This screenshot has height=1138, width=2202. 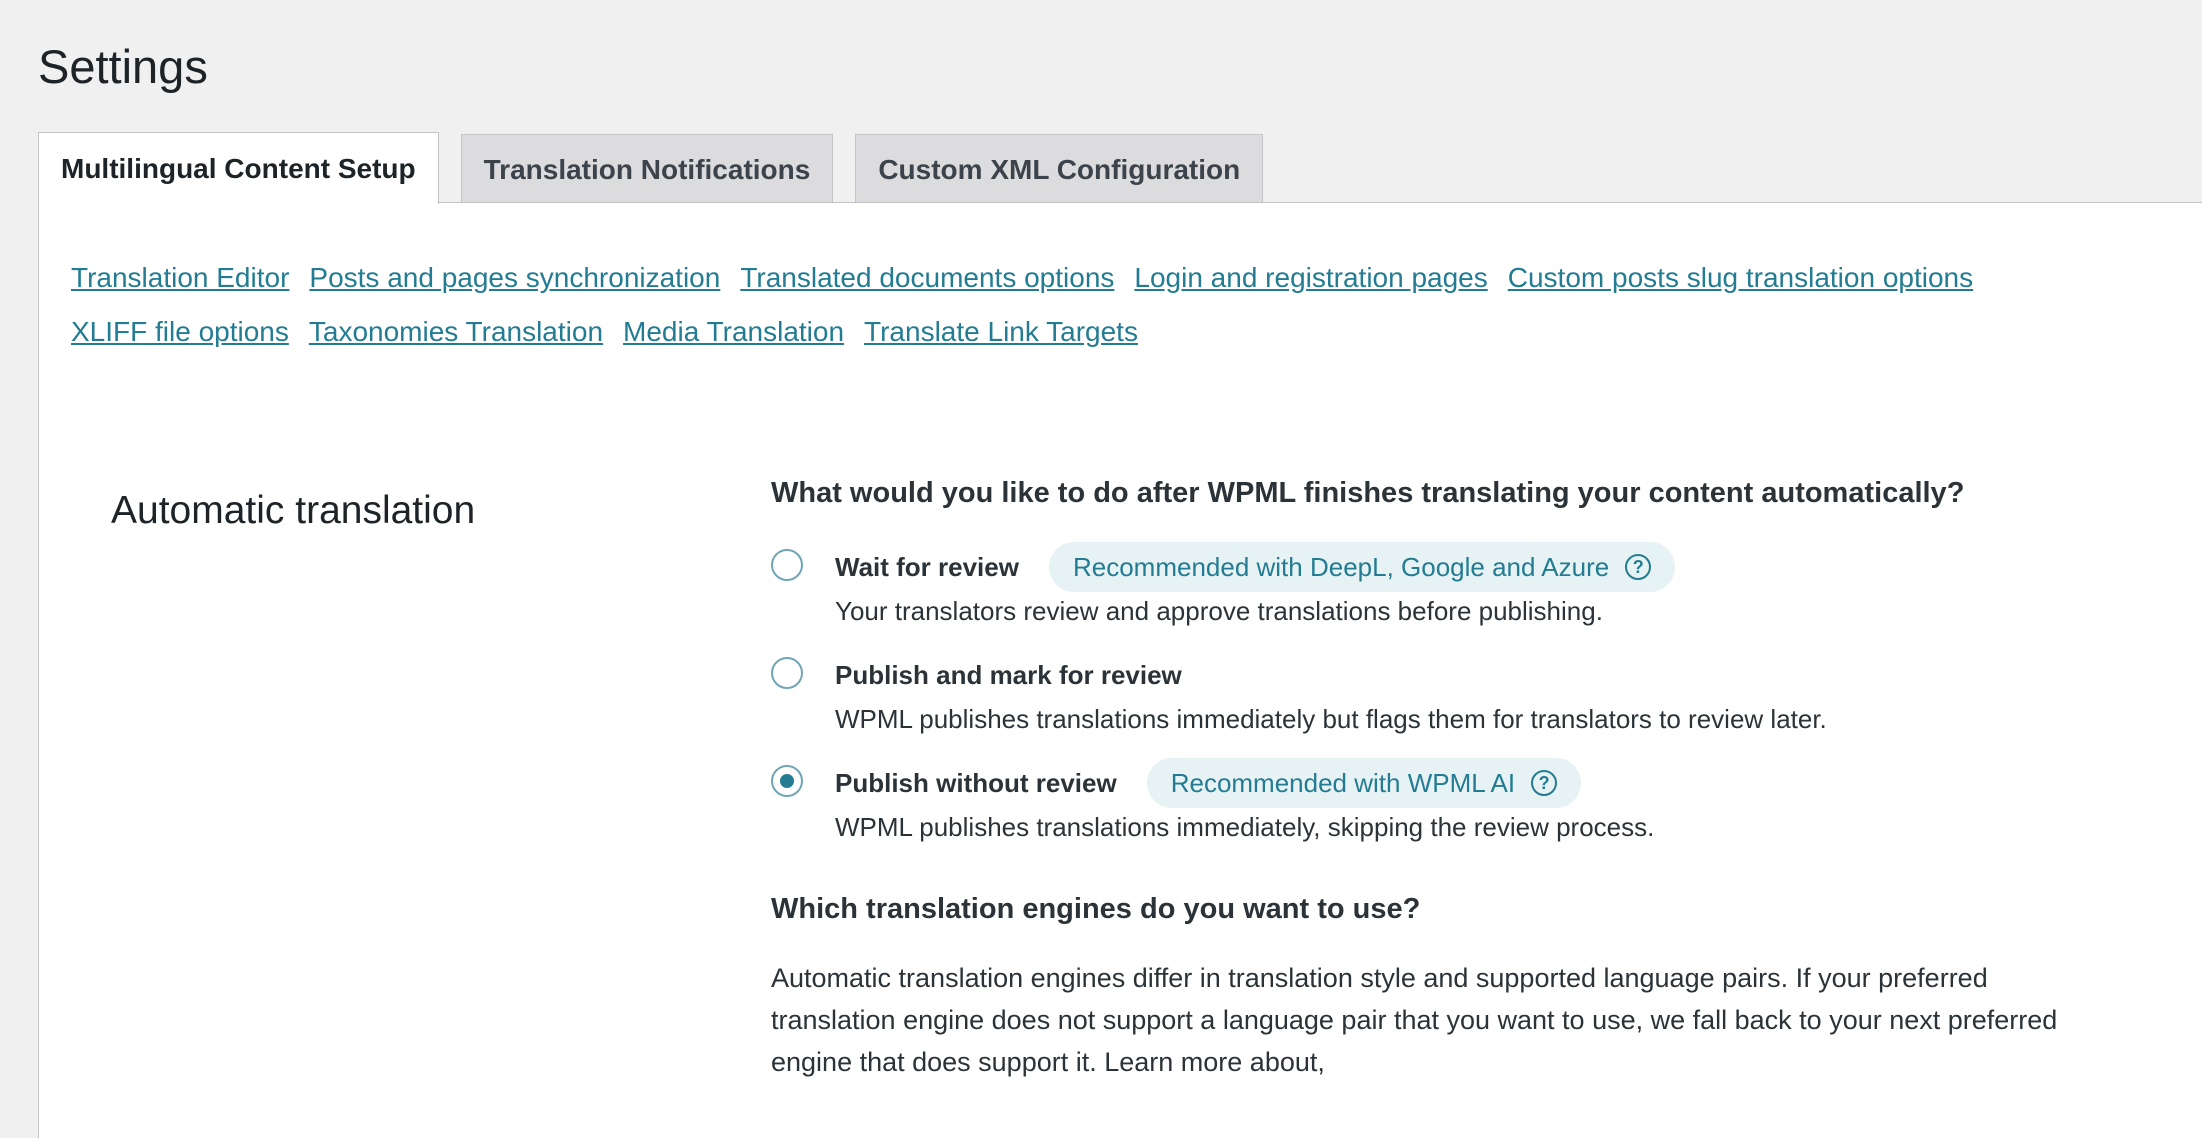 I want to click on link-login-registration-pages: Login and registration pages, so click(x=1310, y=278).